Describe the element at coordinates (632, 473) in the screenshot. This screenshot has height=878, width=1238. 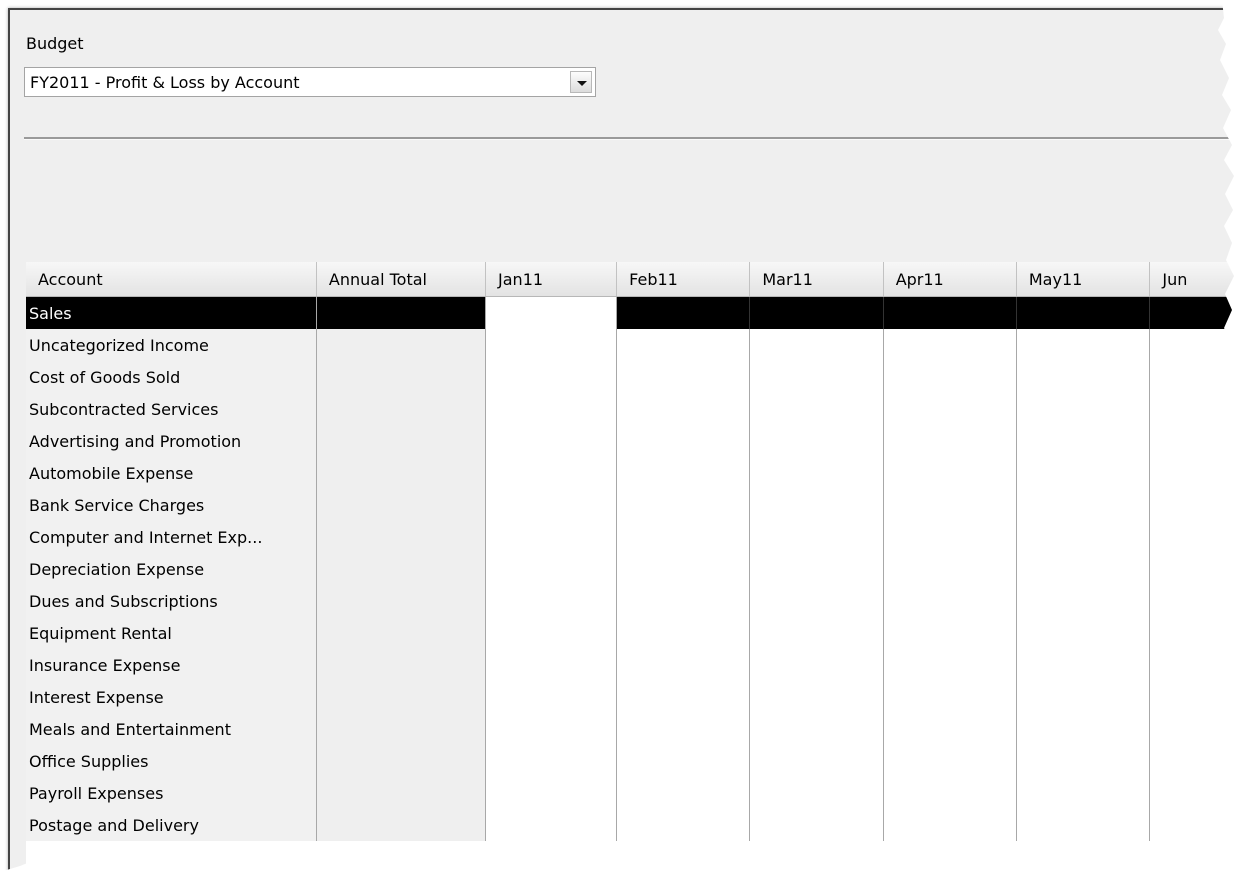
I see `account-row: Automobile Expense` at that location.